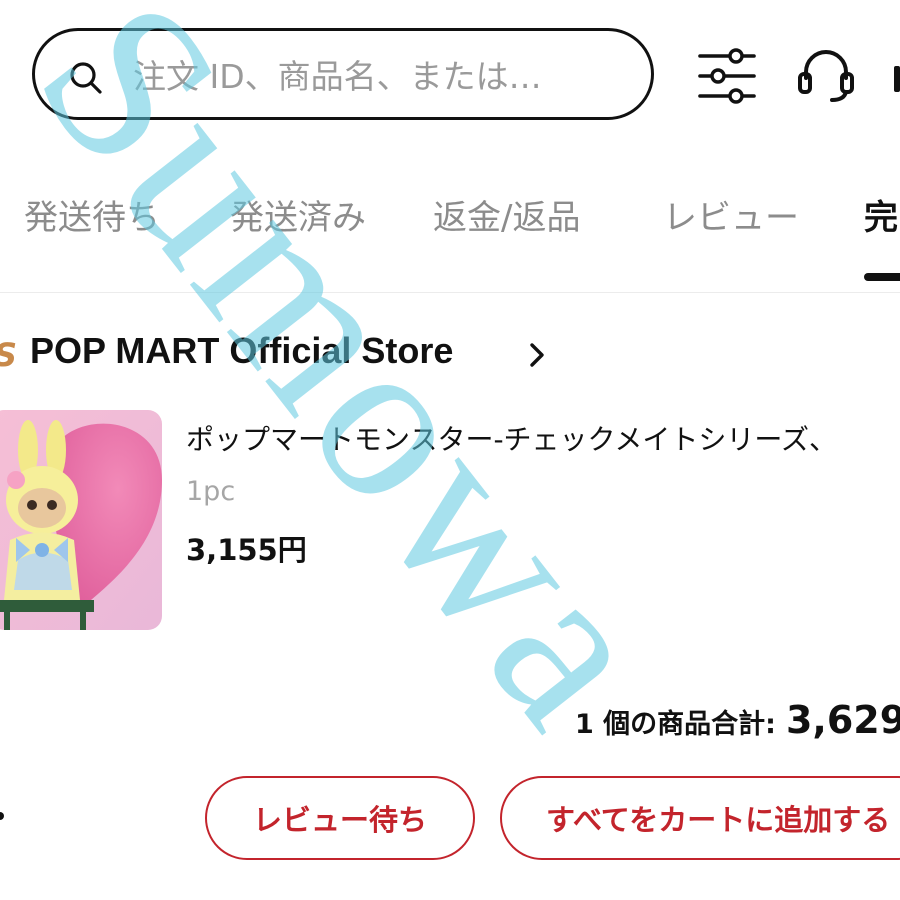 This screenshot has width=900, height=900. What do you see at coordinates (675, 724) in the screenshot?
I see `total-label: 1 個の商品合計:` at bounding box center [675, 724].